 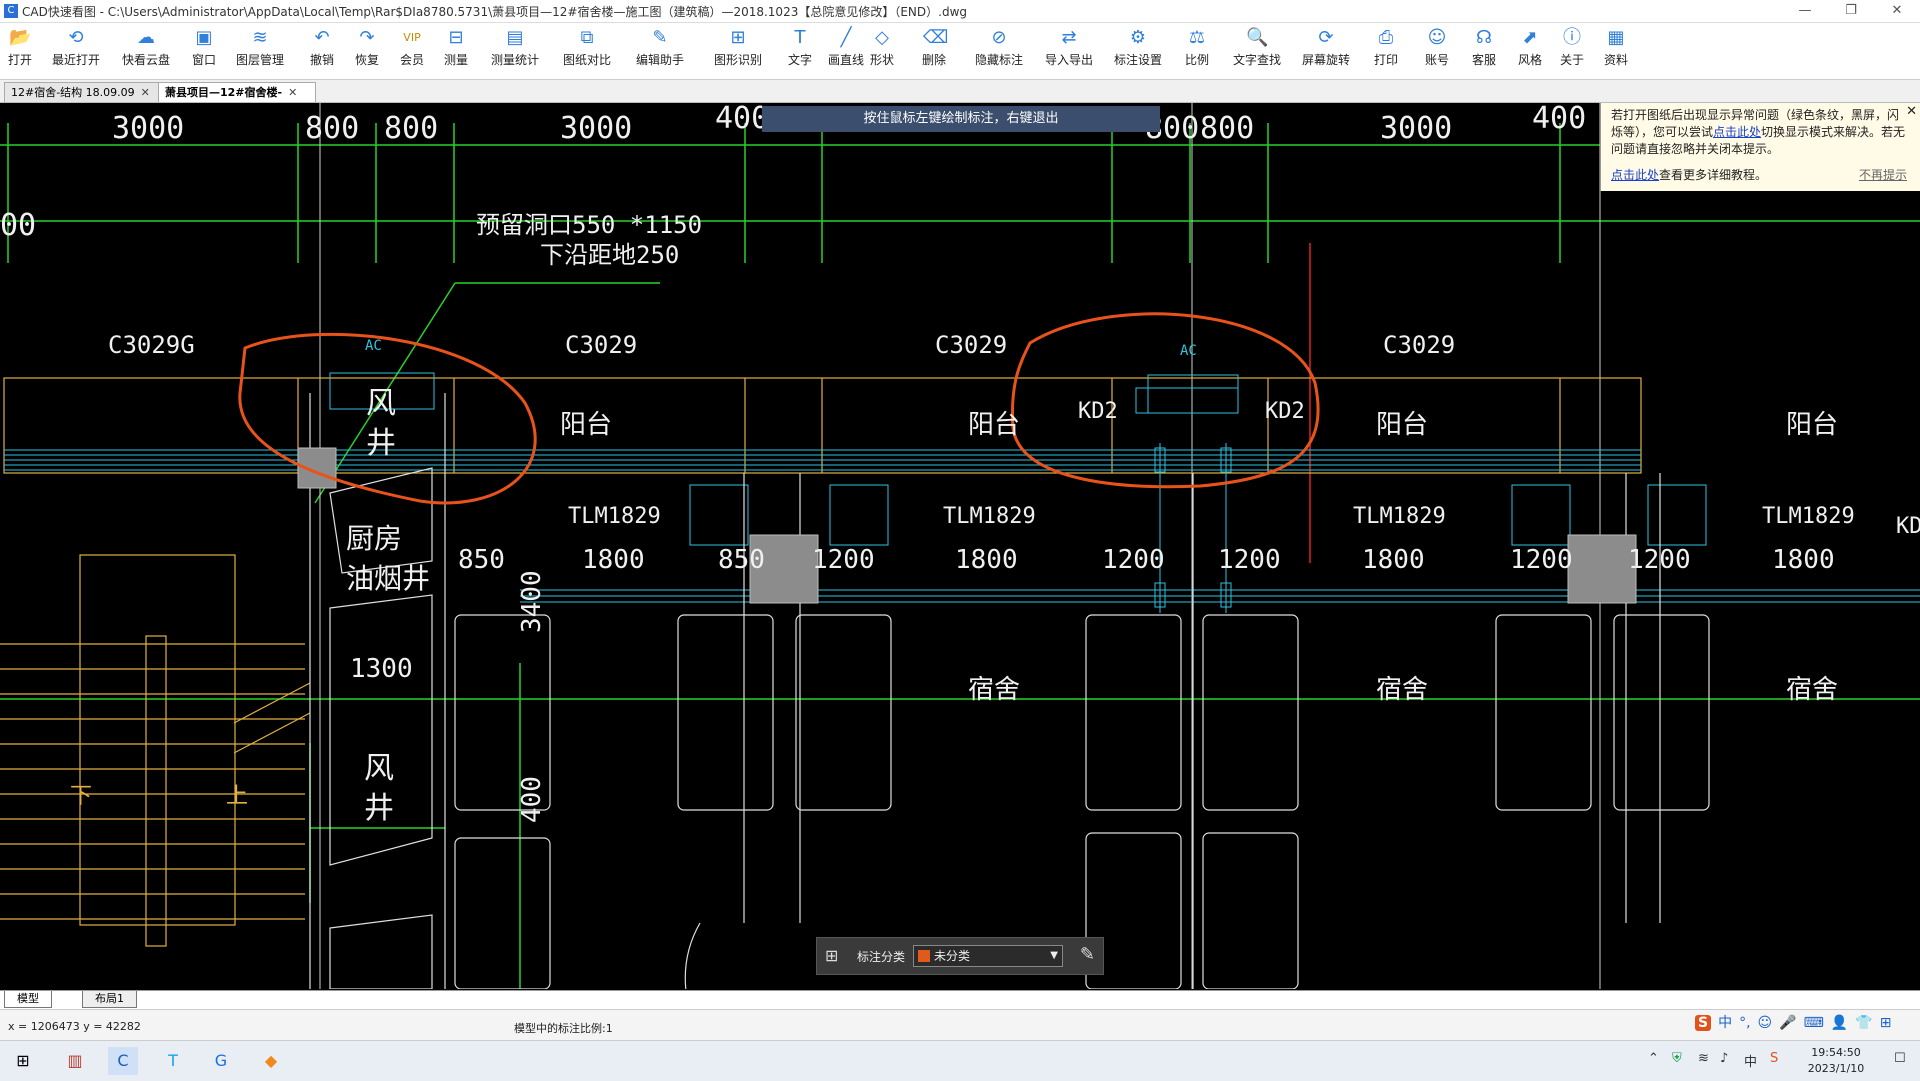 What do you see at coordinates (800, 52) in the screenshot?
I see `toolbar-text-button: T 文字` at bounding box center [800, 52].